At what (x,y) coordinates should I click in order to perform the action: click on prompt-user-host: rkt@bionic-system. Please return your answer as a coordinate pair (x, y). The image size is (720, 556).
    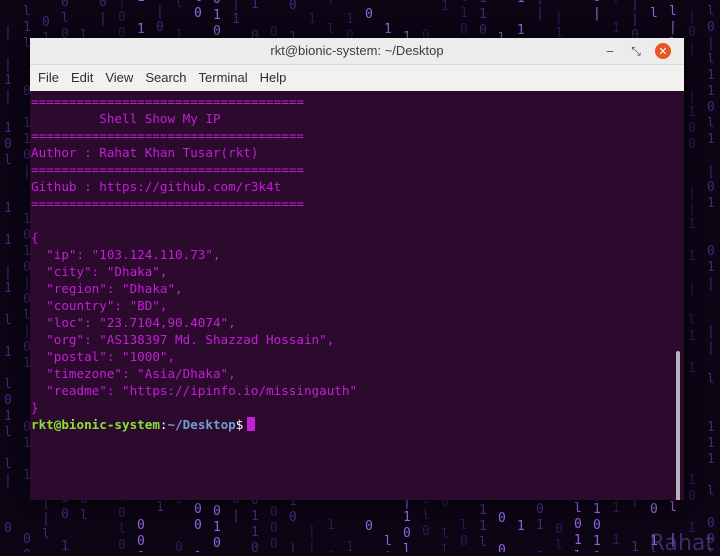
    Looking at the image, I should click on (95, 424).